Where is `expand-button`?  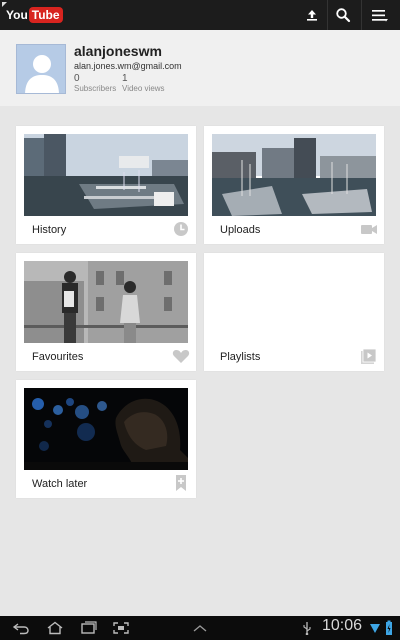
expand-button is located at coordinates (200, 628).